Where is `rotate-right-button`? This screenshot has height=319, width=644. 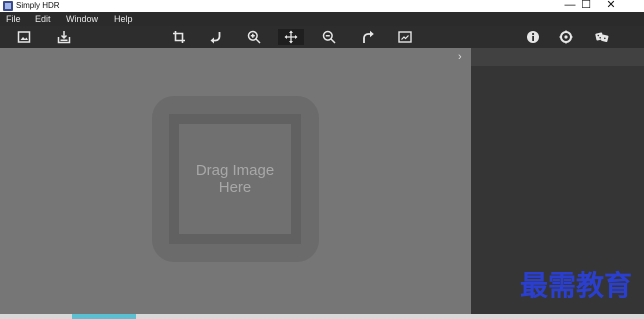 rotate-right-button is located at coordinates (368, 37).